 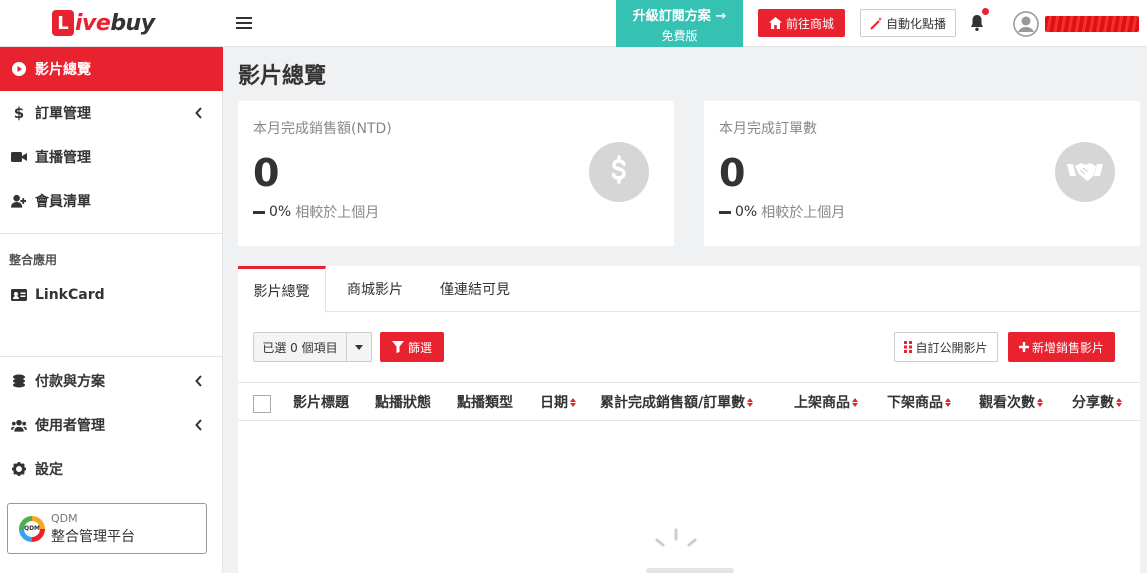 I want to click on upgrade-plan-label: 升級訂閱方案, so click(x=671, y=16).